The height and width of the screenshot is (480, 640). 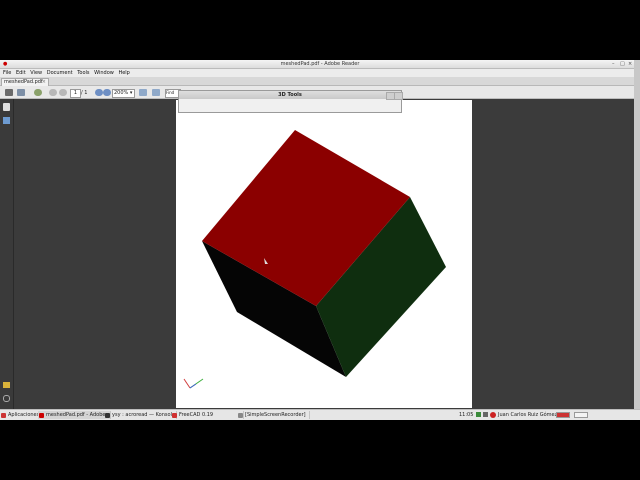 I want to click on task-screen-recorder: [SimpleScreenRecorder], so click(x=273, y=415).